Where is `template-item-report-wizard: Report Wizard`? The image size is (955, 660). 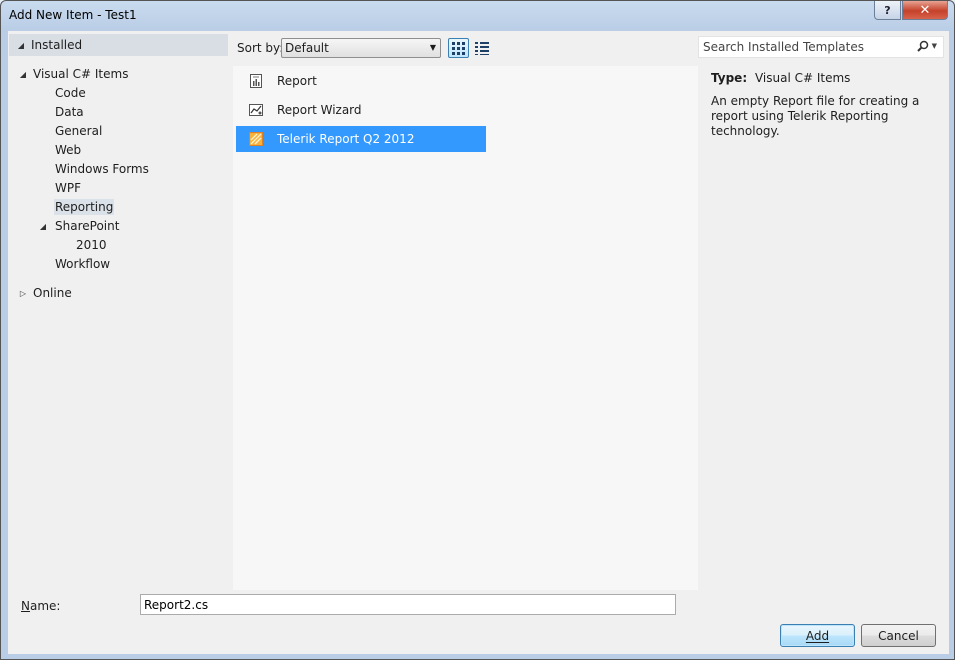
template-item-report-wizard: Report Wizard is located at coordinates (361, 110).